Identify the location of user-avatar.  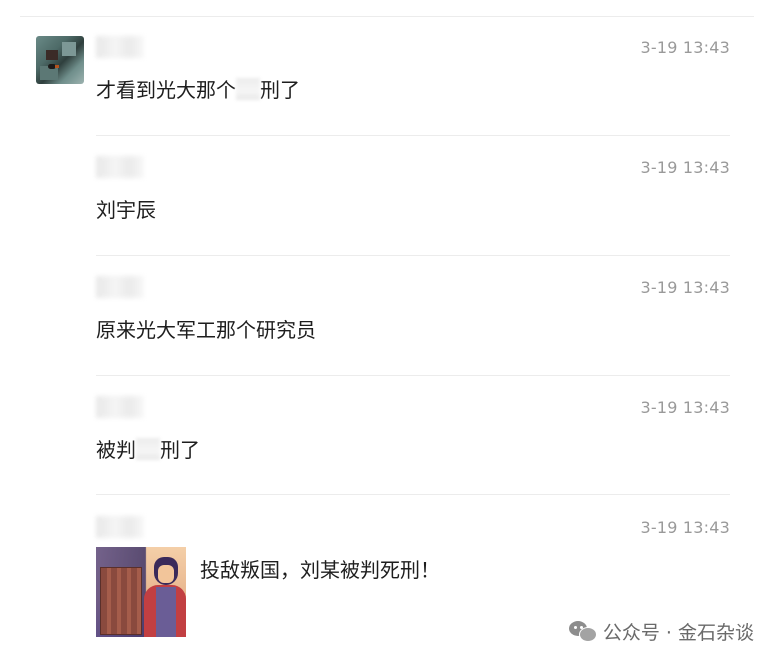
(60, 60).